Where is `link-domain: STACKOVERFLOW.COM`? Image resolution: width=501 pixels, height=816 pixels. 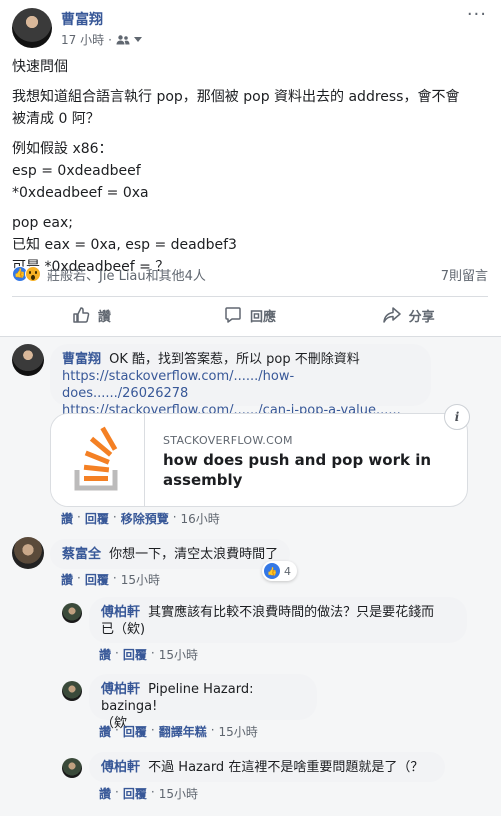 link-domain: STACKOVERFLOW.COM is located at coordinates (228, 440).